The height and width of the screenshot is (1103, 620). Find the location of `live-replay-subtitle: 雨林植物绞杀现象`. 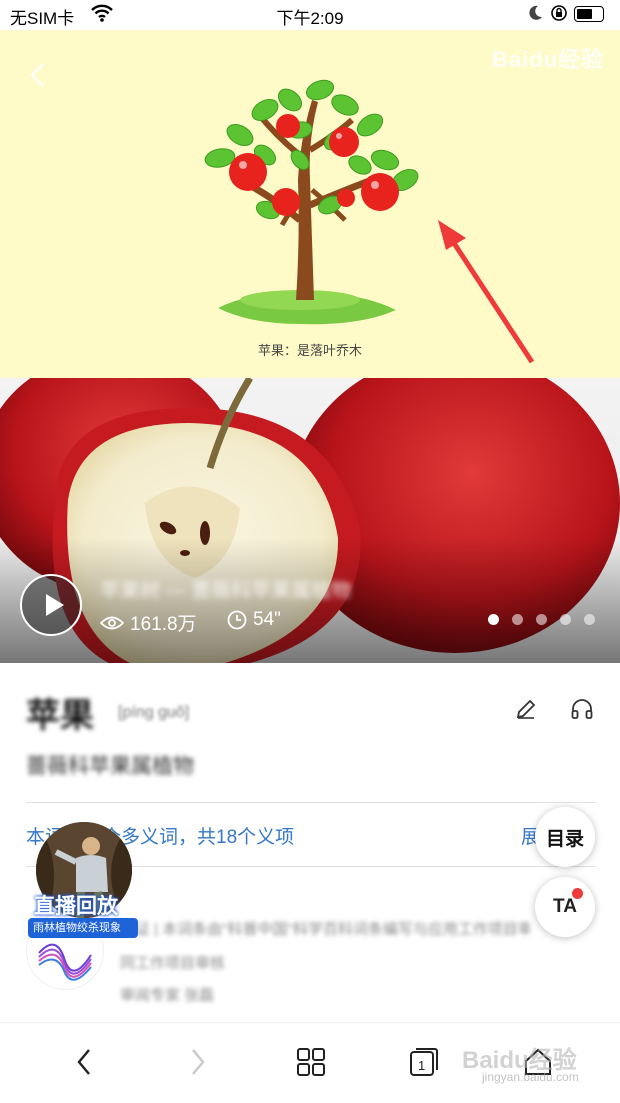

live-replay-subtitle: 雨林植物绞杀现象 is located at coordinates (83, 928).